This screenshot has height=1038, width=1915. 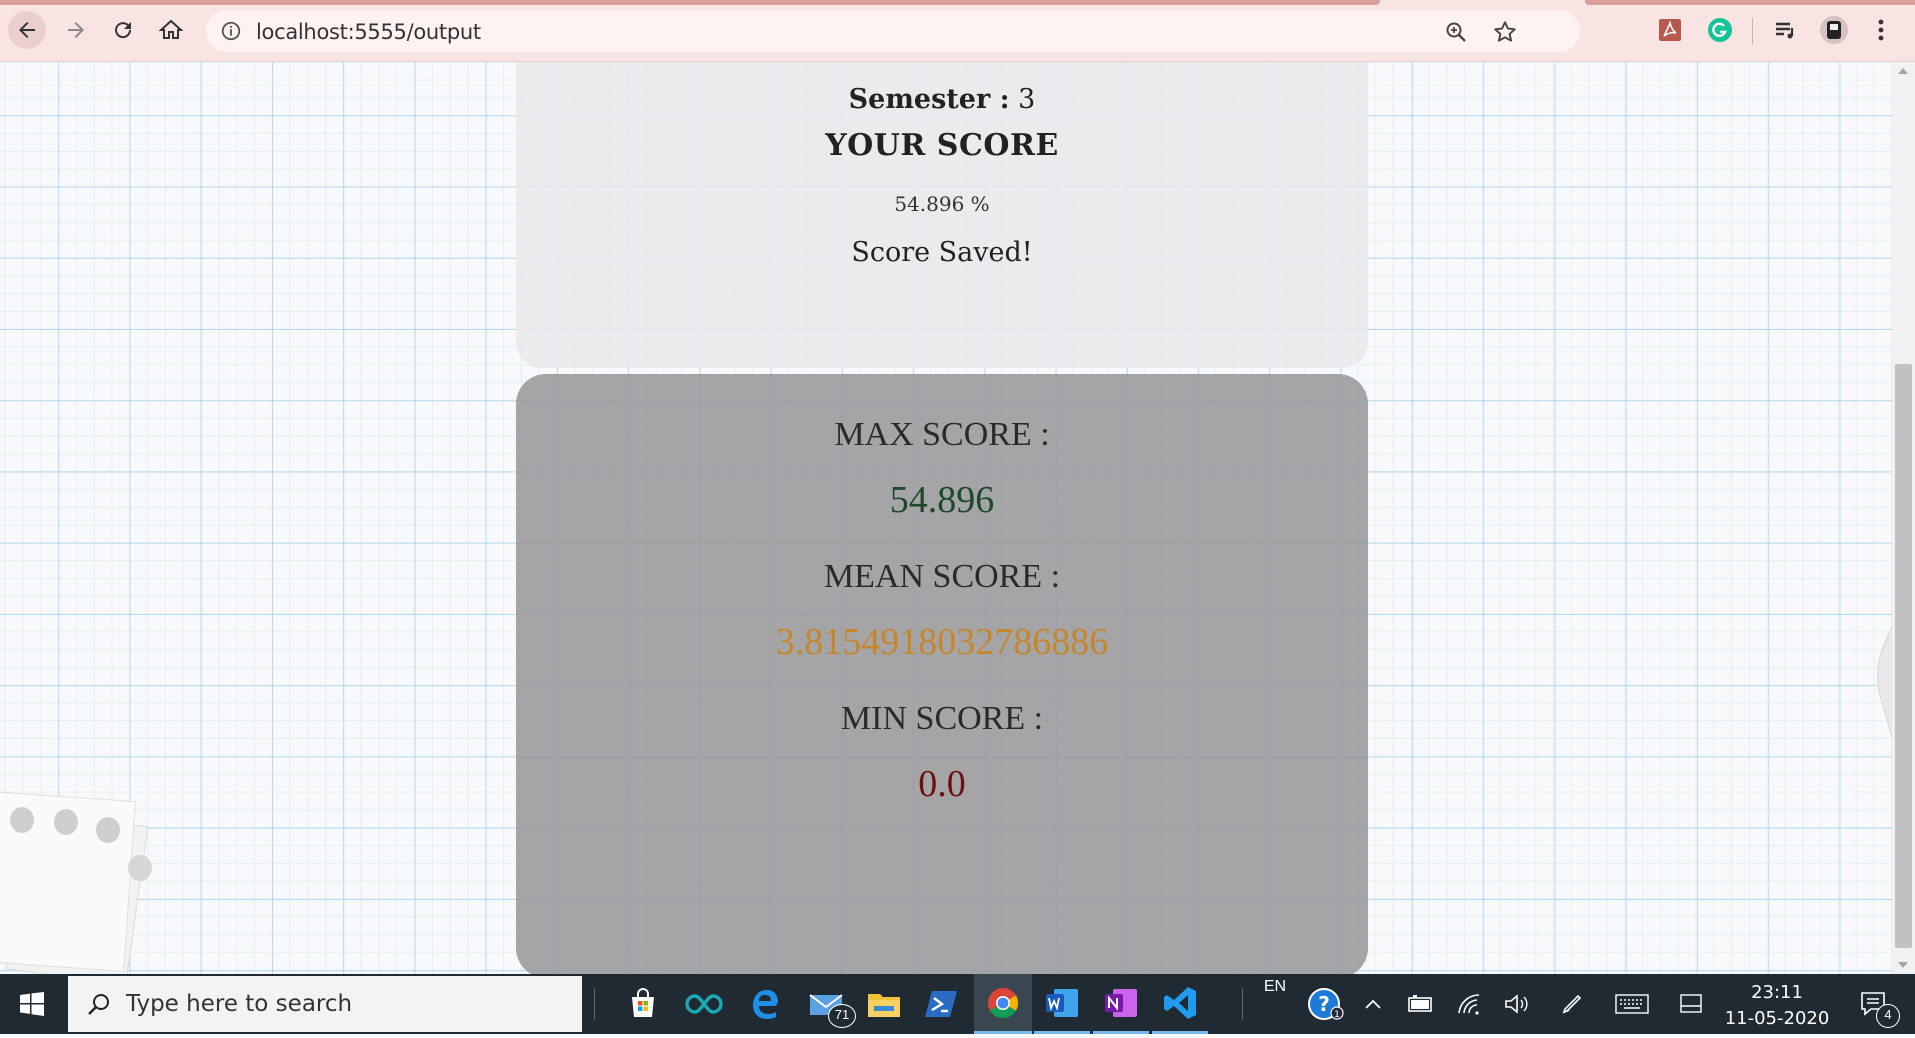 What do you see at coordinates (942, 576) in the screenshot?
I see `mean-score-label: MEAN SCORE :` at bounding box center [942, 576].